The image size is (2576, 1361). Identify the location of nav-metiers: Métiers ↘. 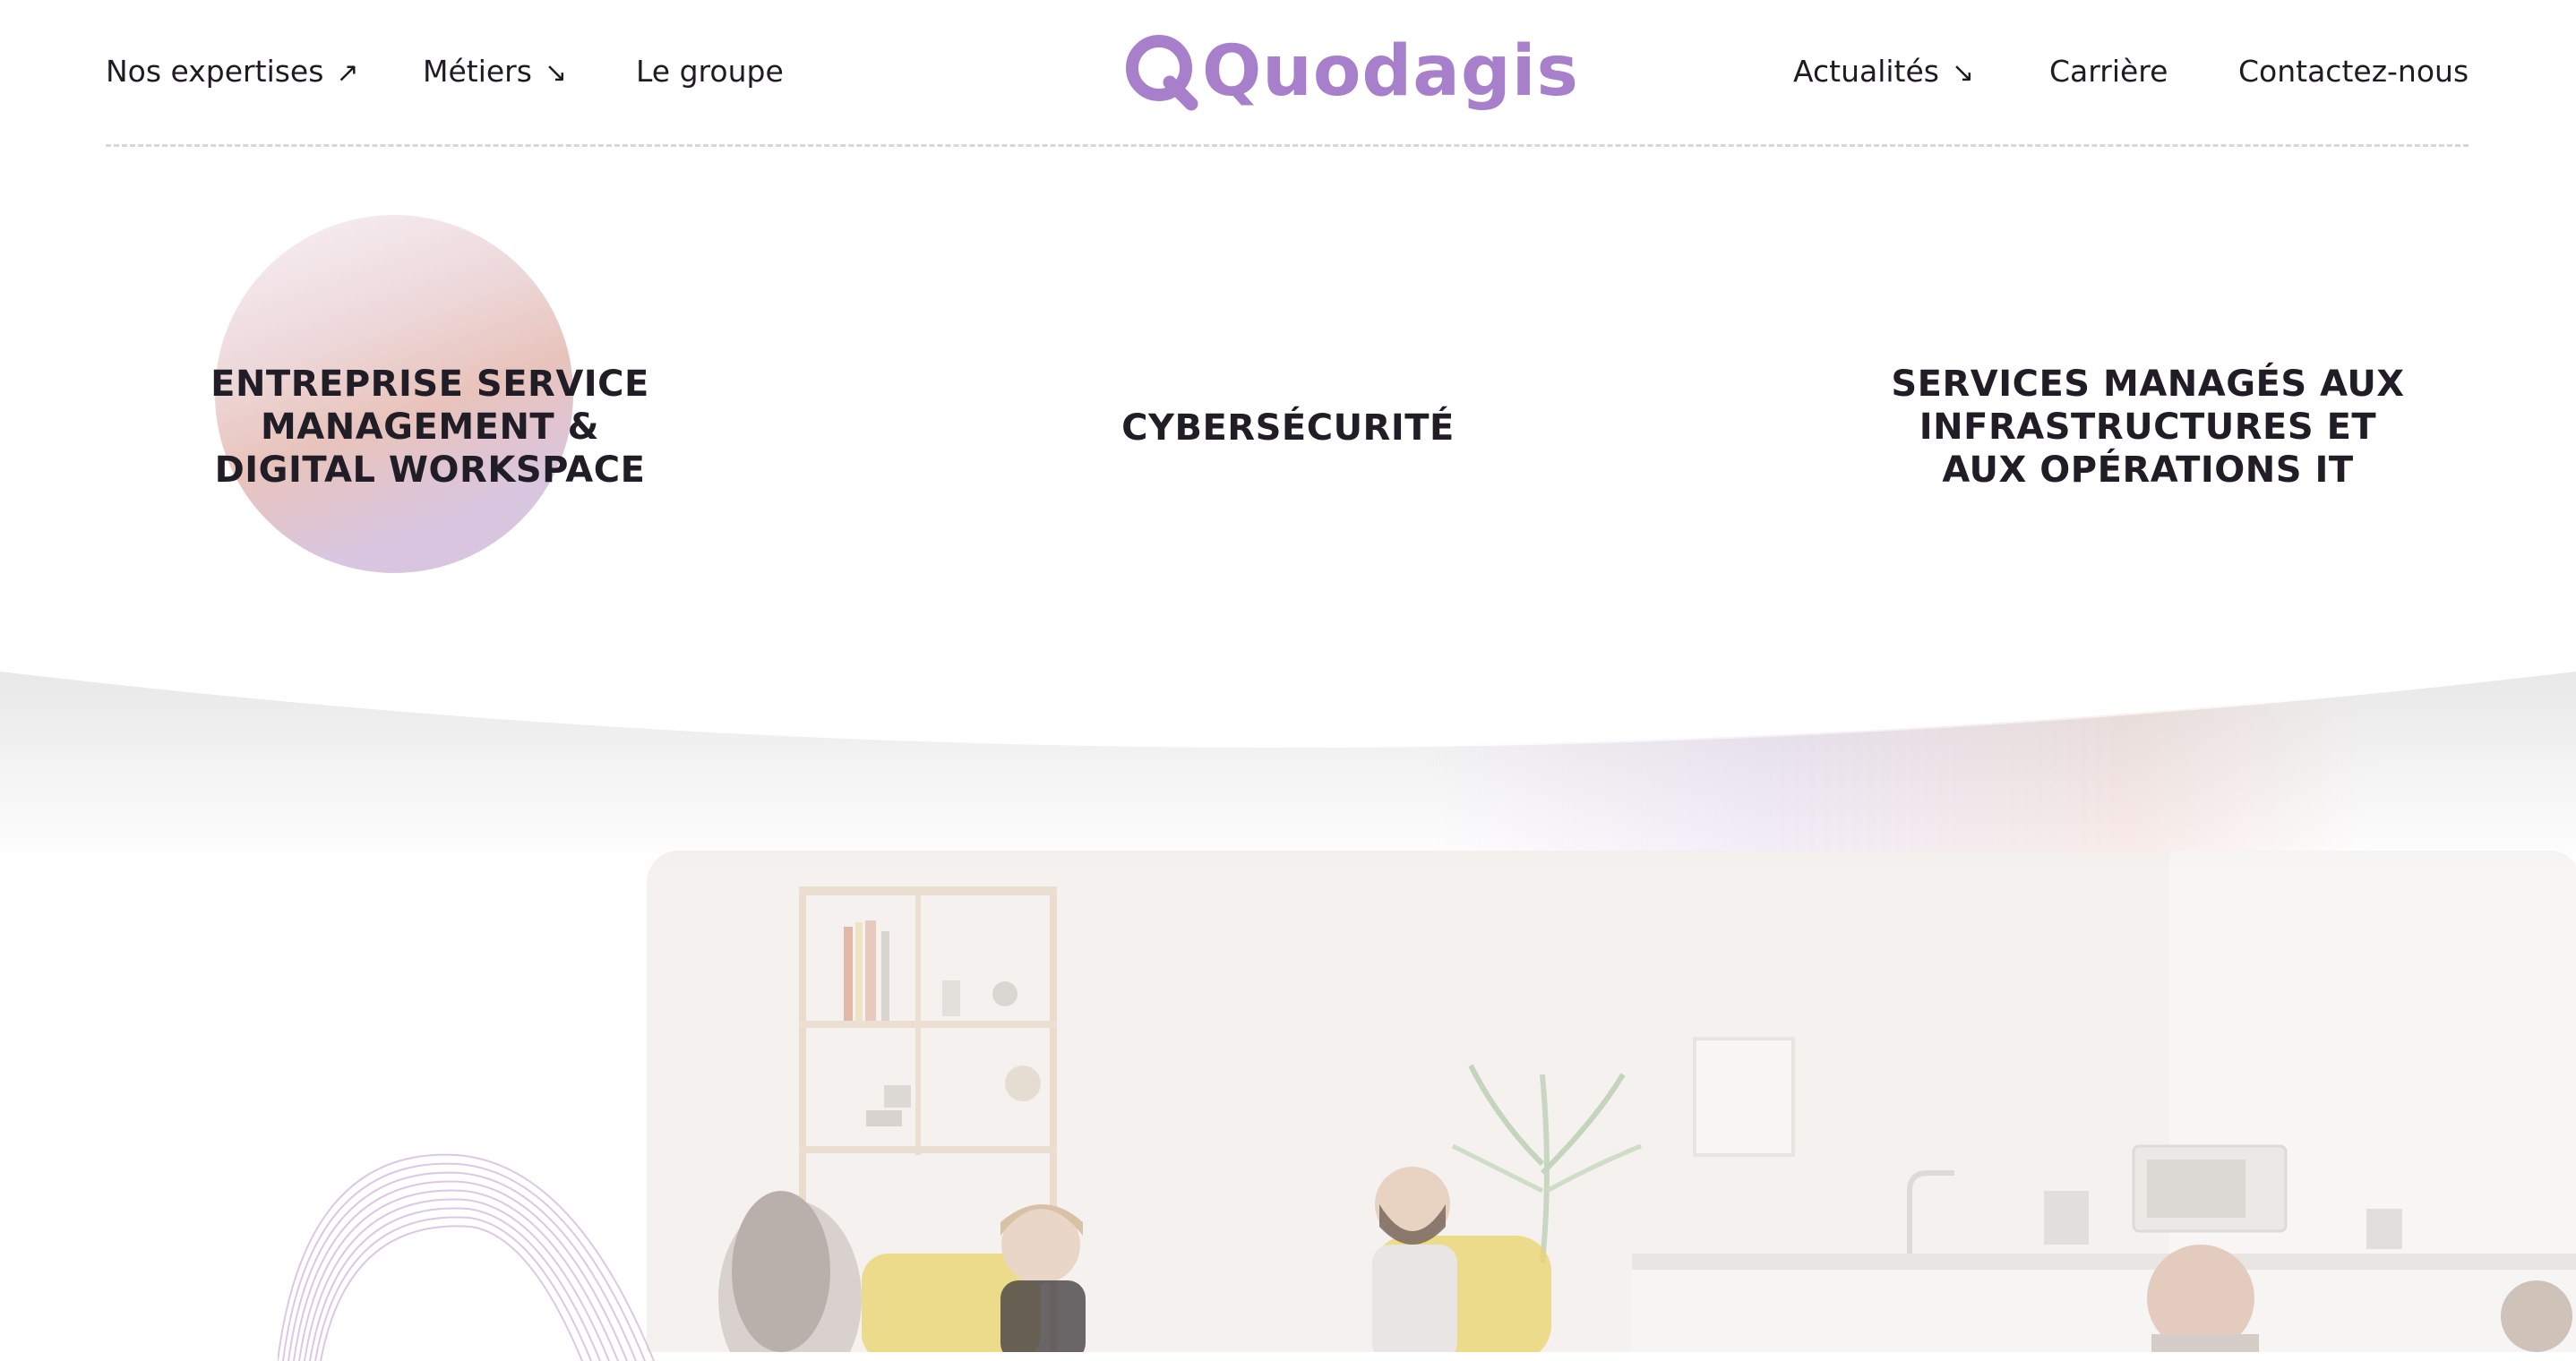
(495, 73).